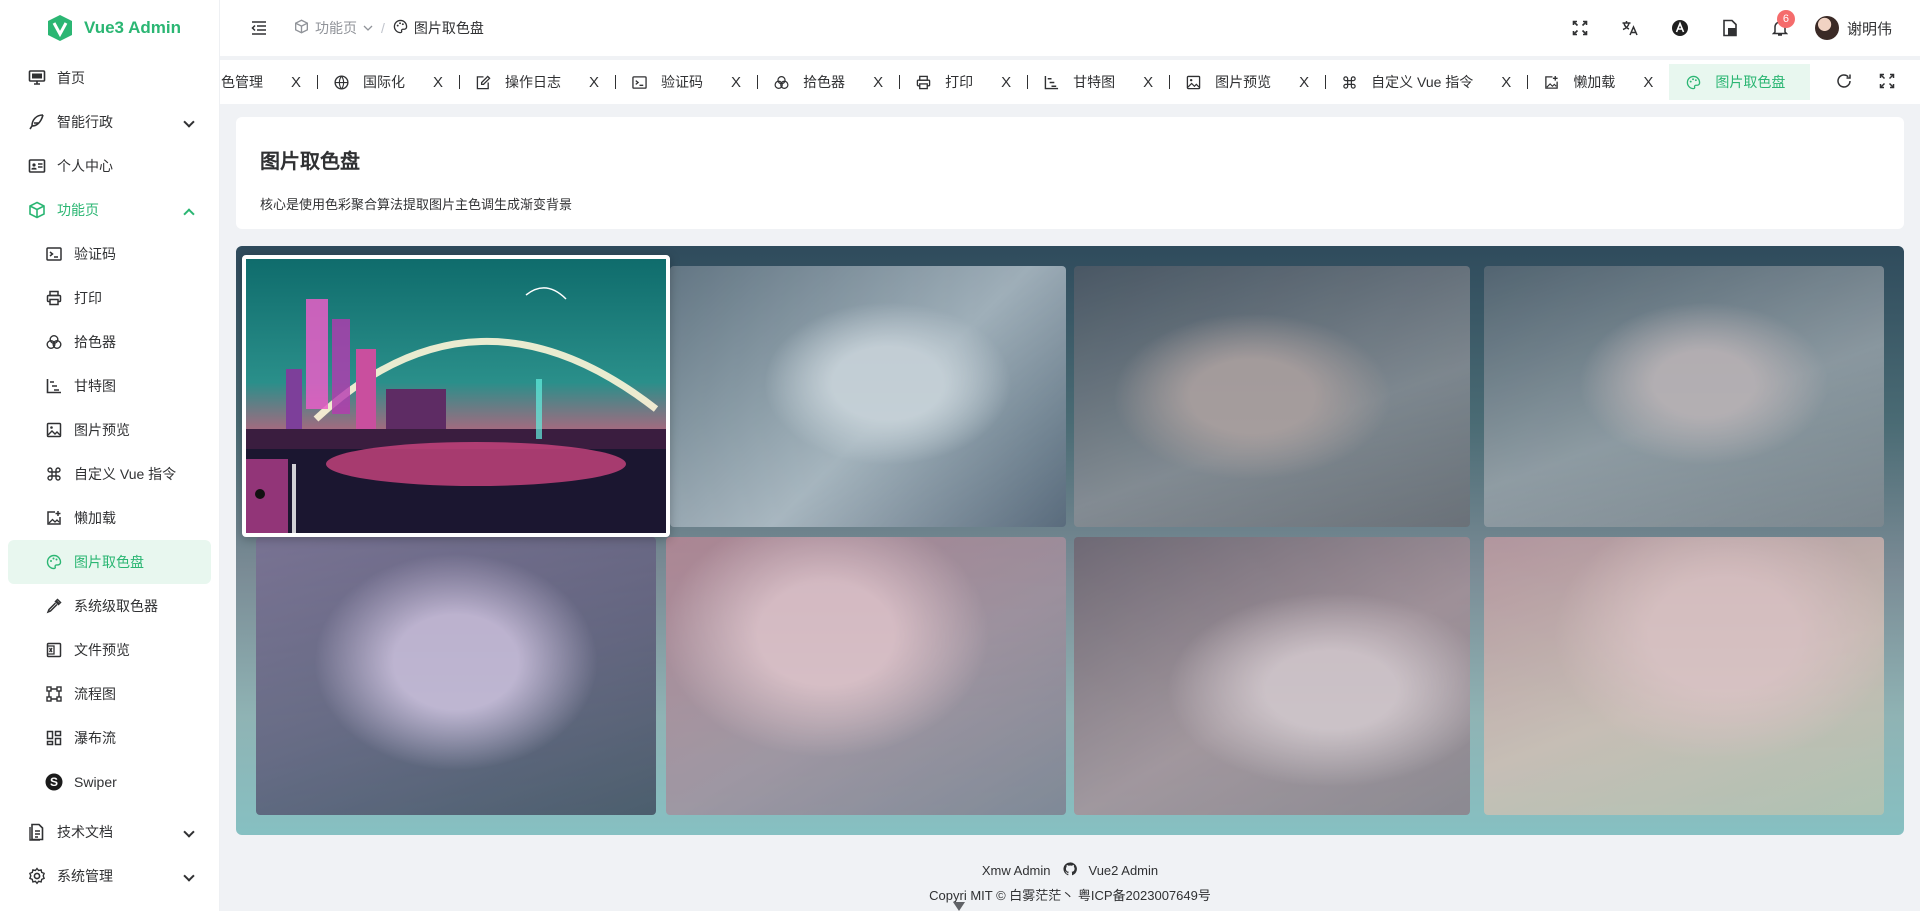 Image resolution: width=1920 pixels, height=911 pixels. I want to click on sidebar-item-label: 智能行政, so click(85, 122).